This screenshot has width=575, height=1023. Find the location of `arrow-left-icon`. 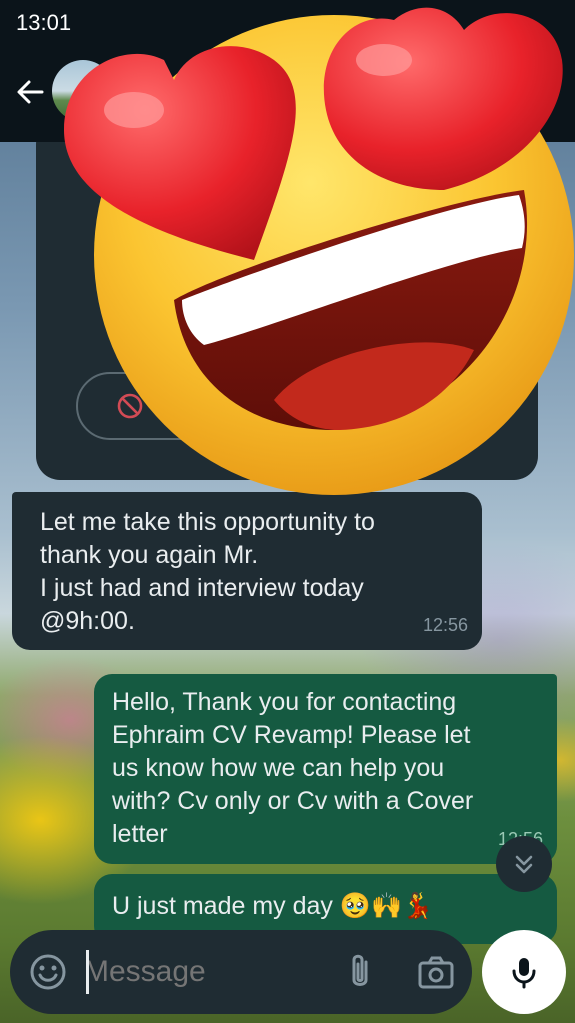

arrow-left-icon is located at coordinates (30, 92).